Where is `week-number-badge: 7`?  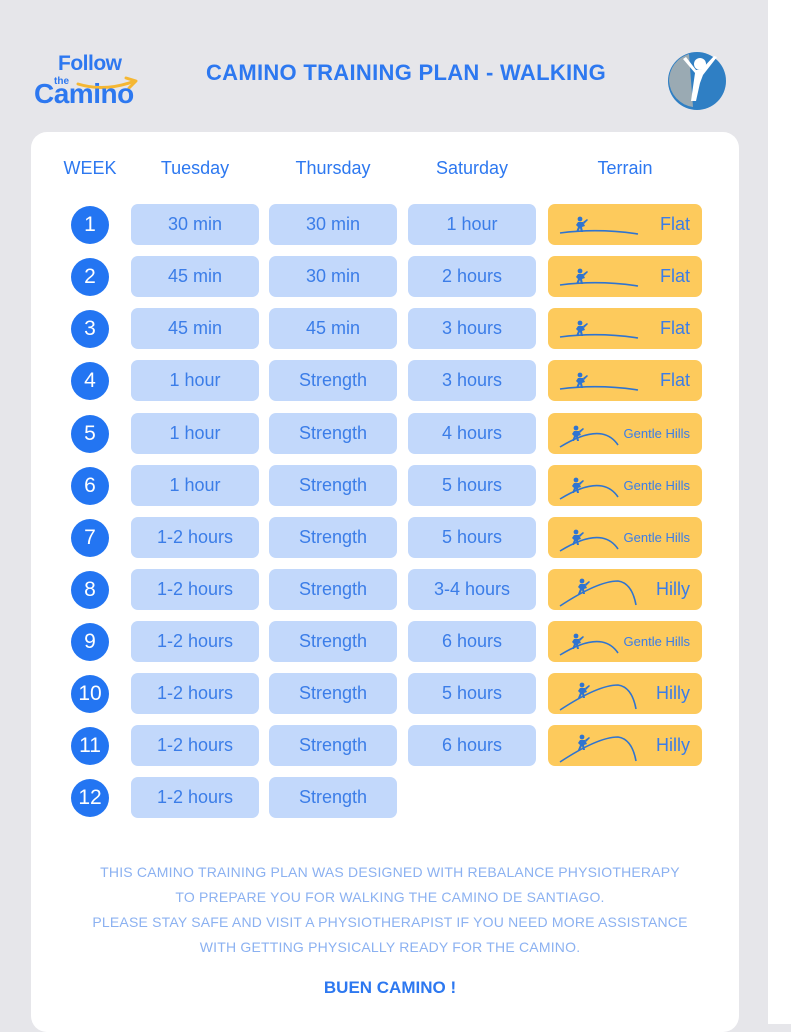
week-number-badge: 7 is located at coordinates (90, 538).